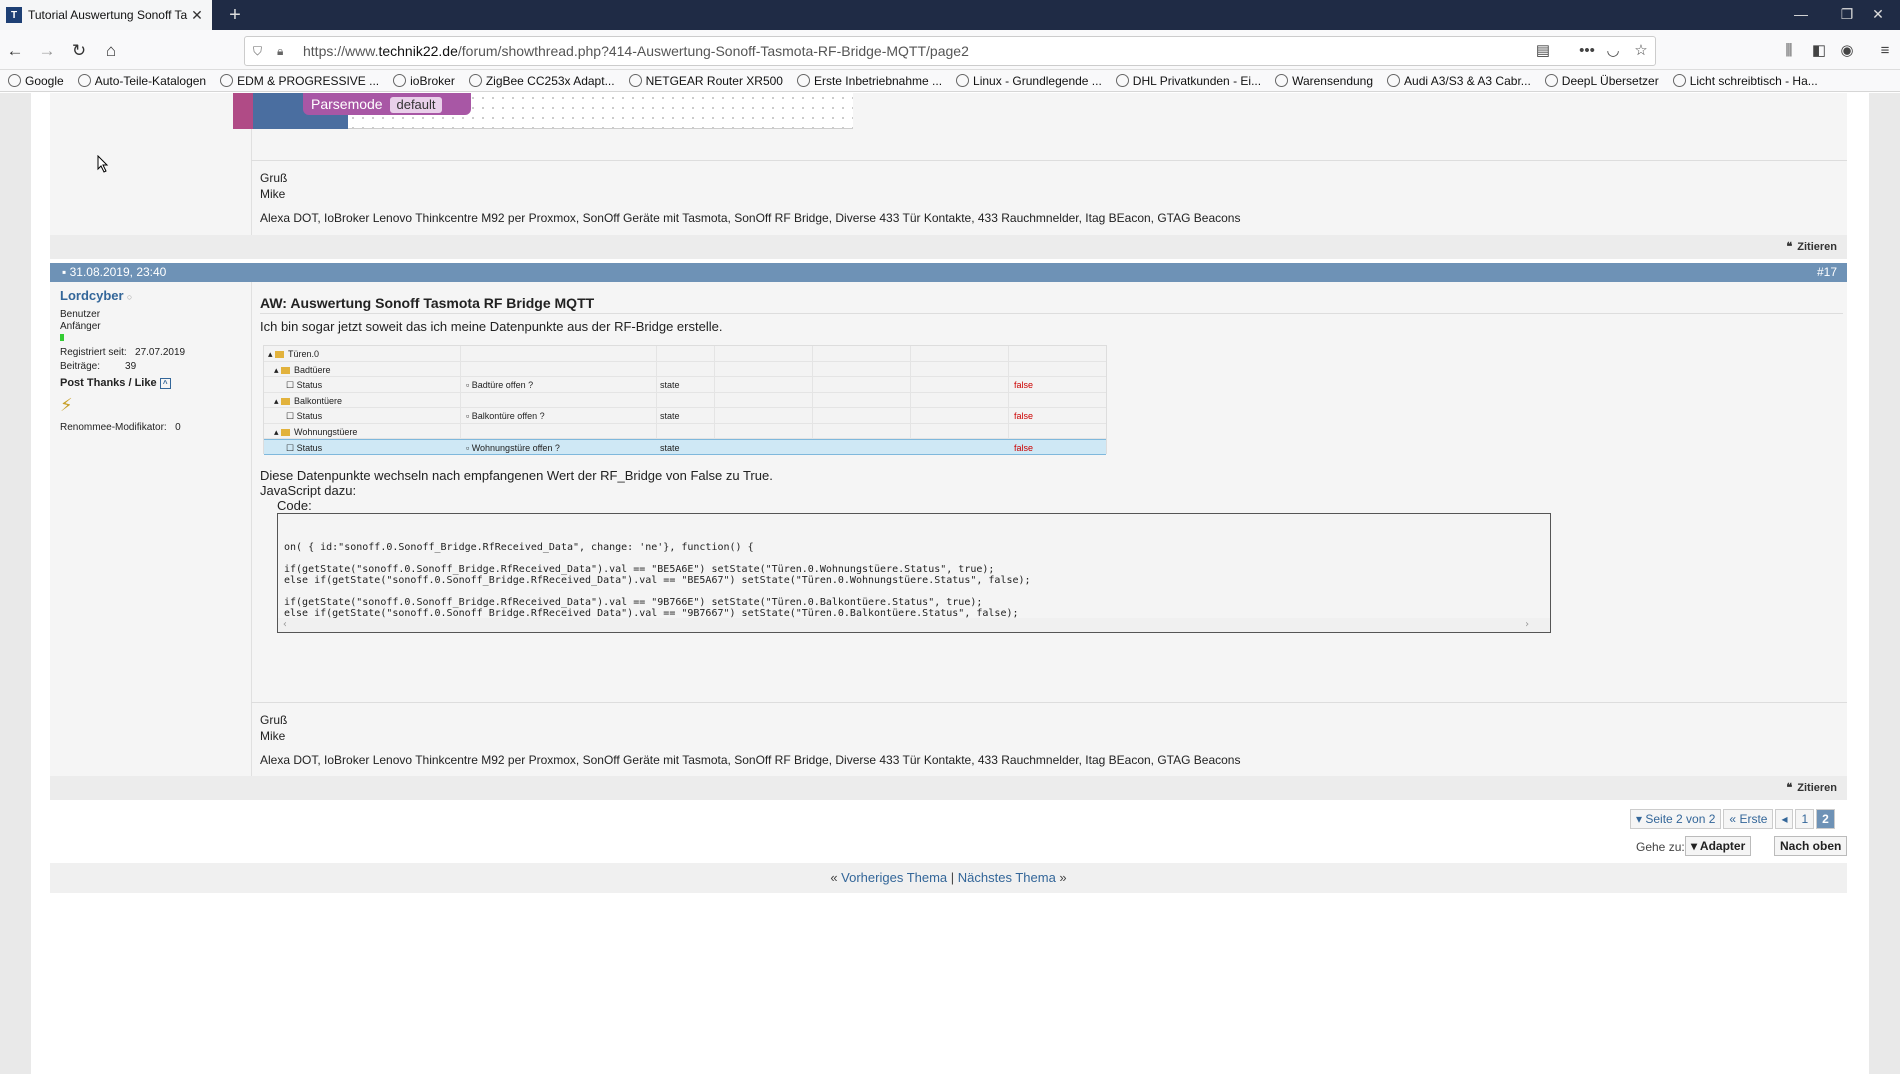 The image size is (1900, 1074). I want to click on home-icon: ⌂, so click(111, 51).